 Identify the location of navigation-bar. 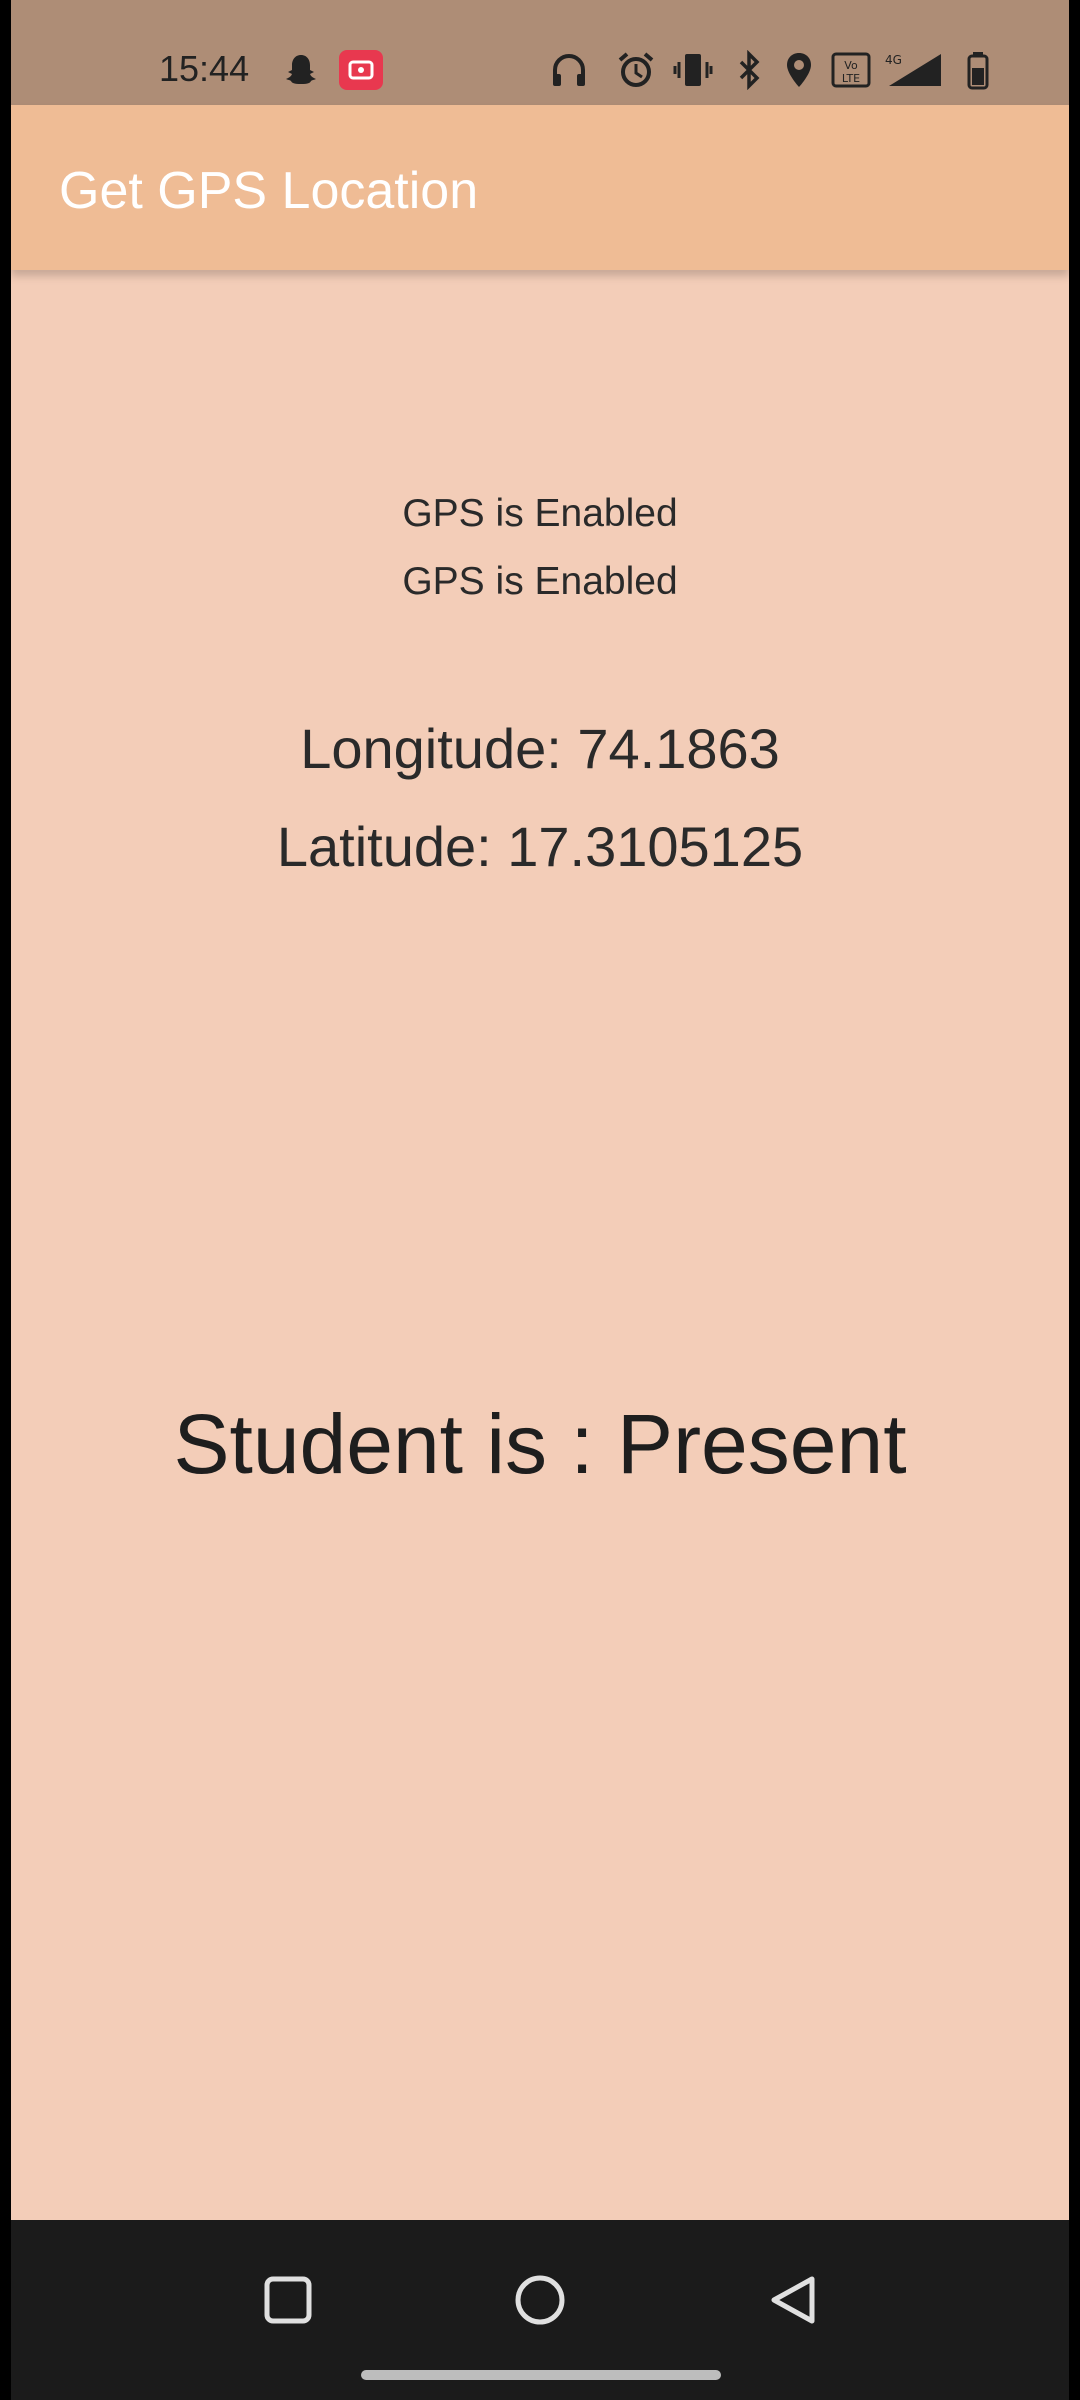
(540, 2310).